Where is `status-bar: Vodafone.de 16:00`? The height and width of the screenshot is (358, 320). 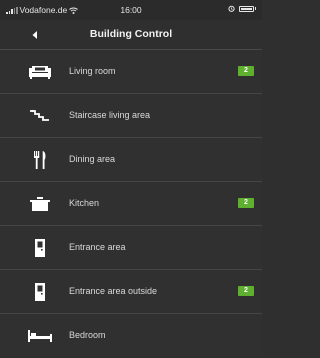 status-bar: Vodafone.de 16:00 is located at coordinates (131, 10).